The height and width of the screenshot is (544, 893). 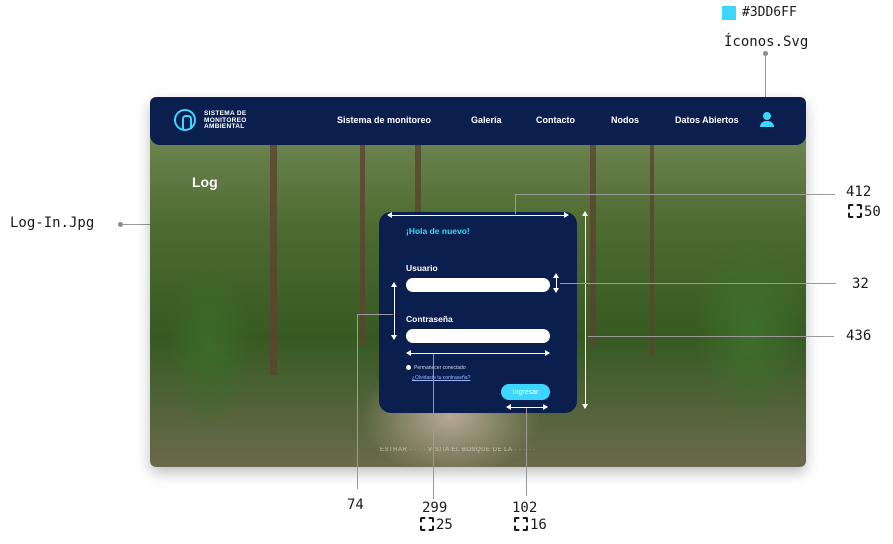 I want to click on spec-input-radius: 25, so click(x=444, y=525).